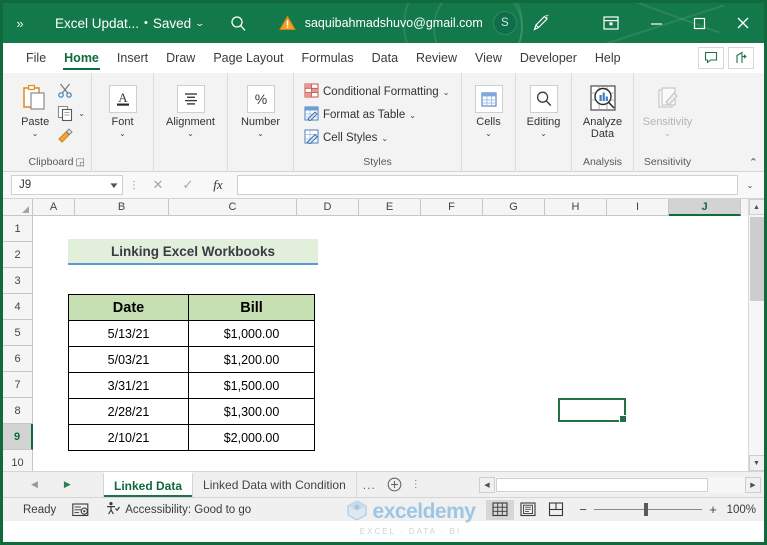  What do you see at coordinates (80, 510) in the screenshot?
I see `record-macro-icon` at bounding box center [80, 510].